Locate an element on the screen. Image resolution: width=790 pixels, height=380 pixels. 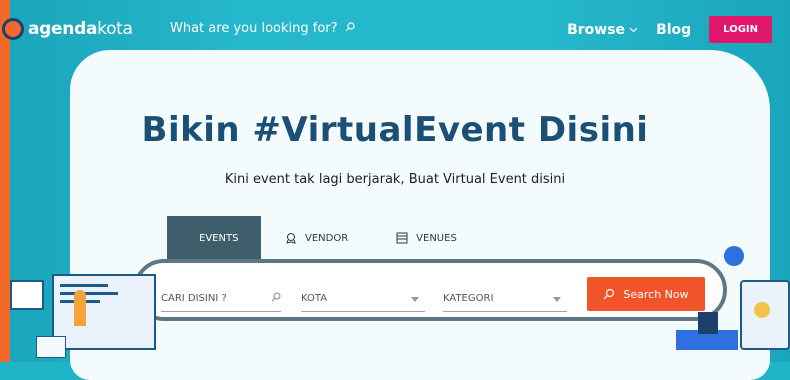
search-tabs: EVENTS VENDOR VENUES is located at coordinates (324, 238).